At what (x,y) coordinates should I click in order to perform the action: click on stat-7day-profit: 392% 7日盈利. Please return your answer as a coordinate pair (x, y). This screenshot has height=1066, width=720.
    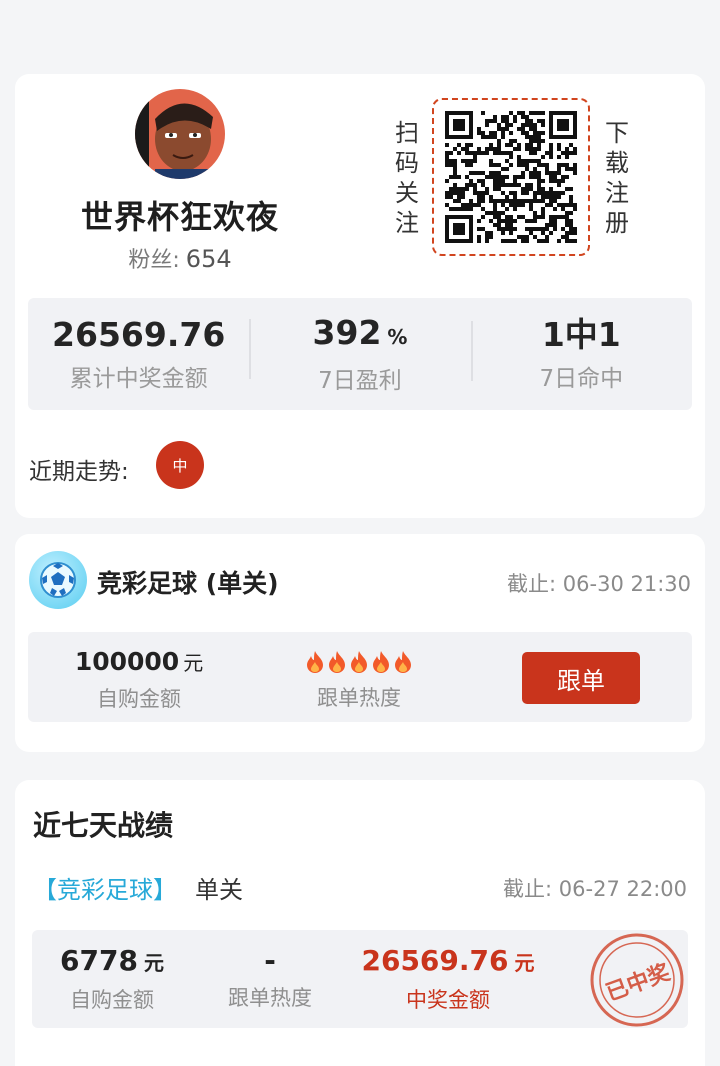
    Looking at the image, I should click on (359, 354).